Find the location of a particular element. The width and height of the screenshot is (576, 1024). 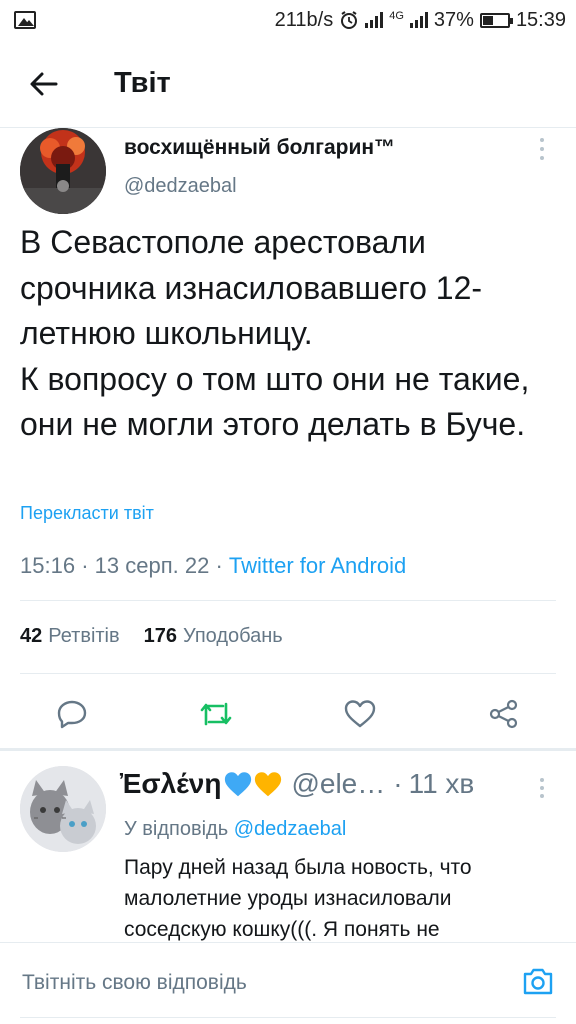

reply-button is located at coordinates (72, 714).